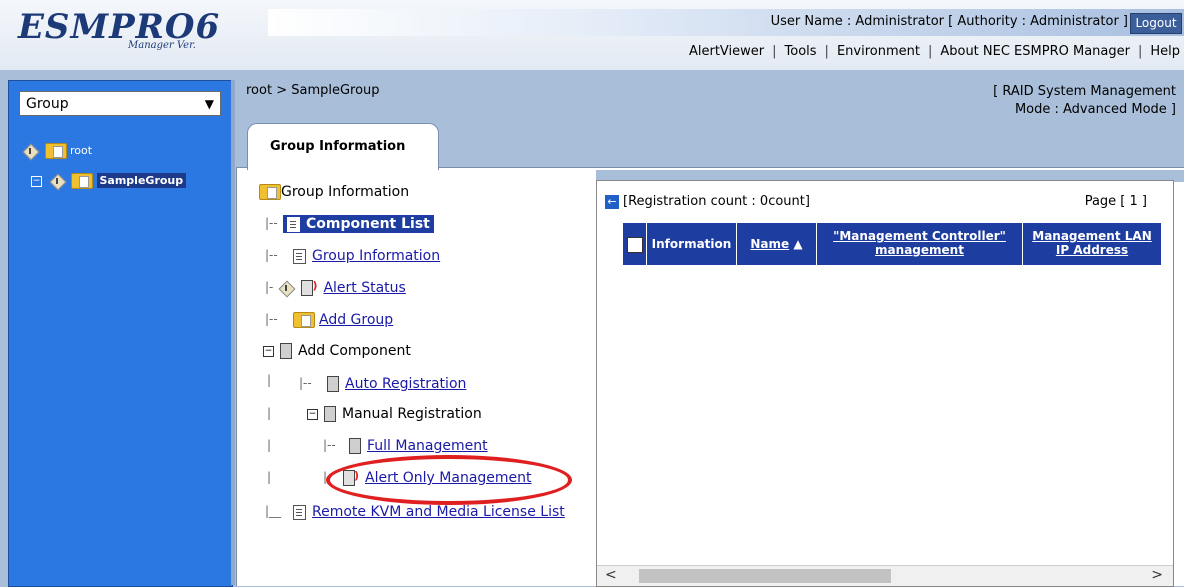 This screenshot has height=587, width=1184. What do you see at coordinates (1091, 236) in the screenshot?
I see `column-lan-line1: Management LAN` at bounding box center [1091, 236].